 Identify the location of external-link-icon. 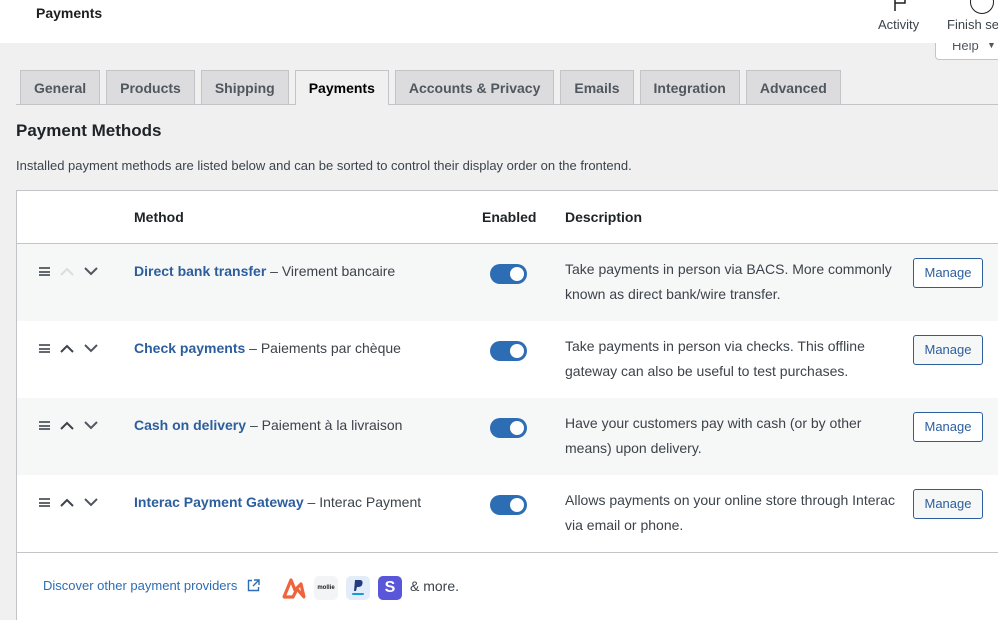
(253, 585).